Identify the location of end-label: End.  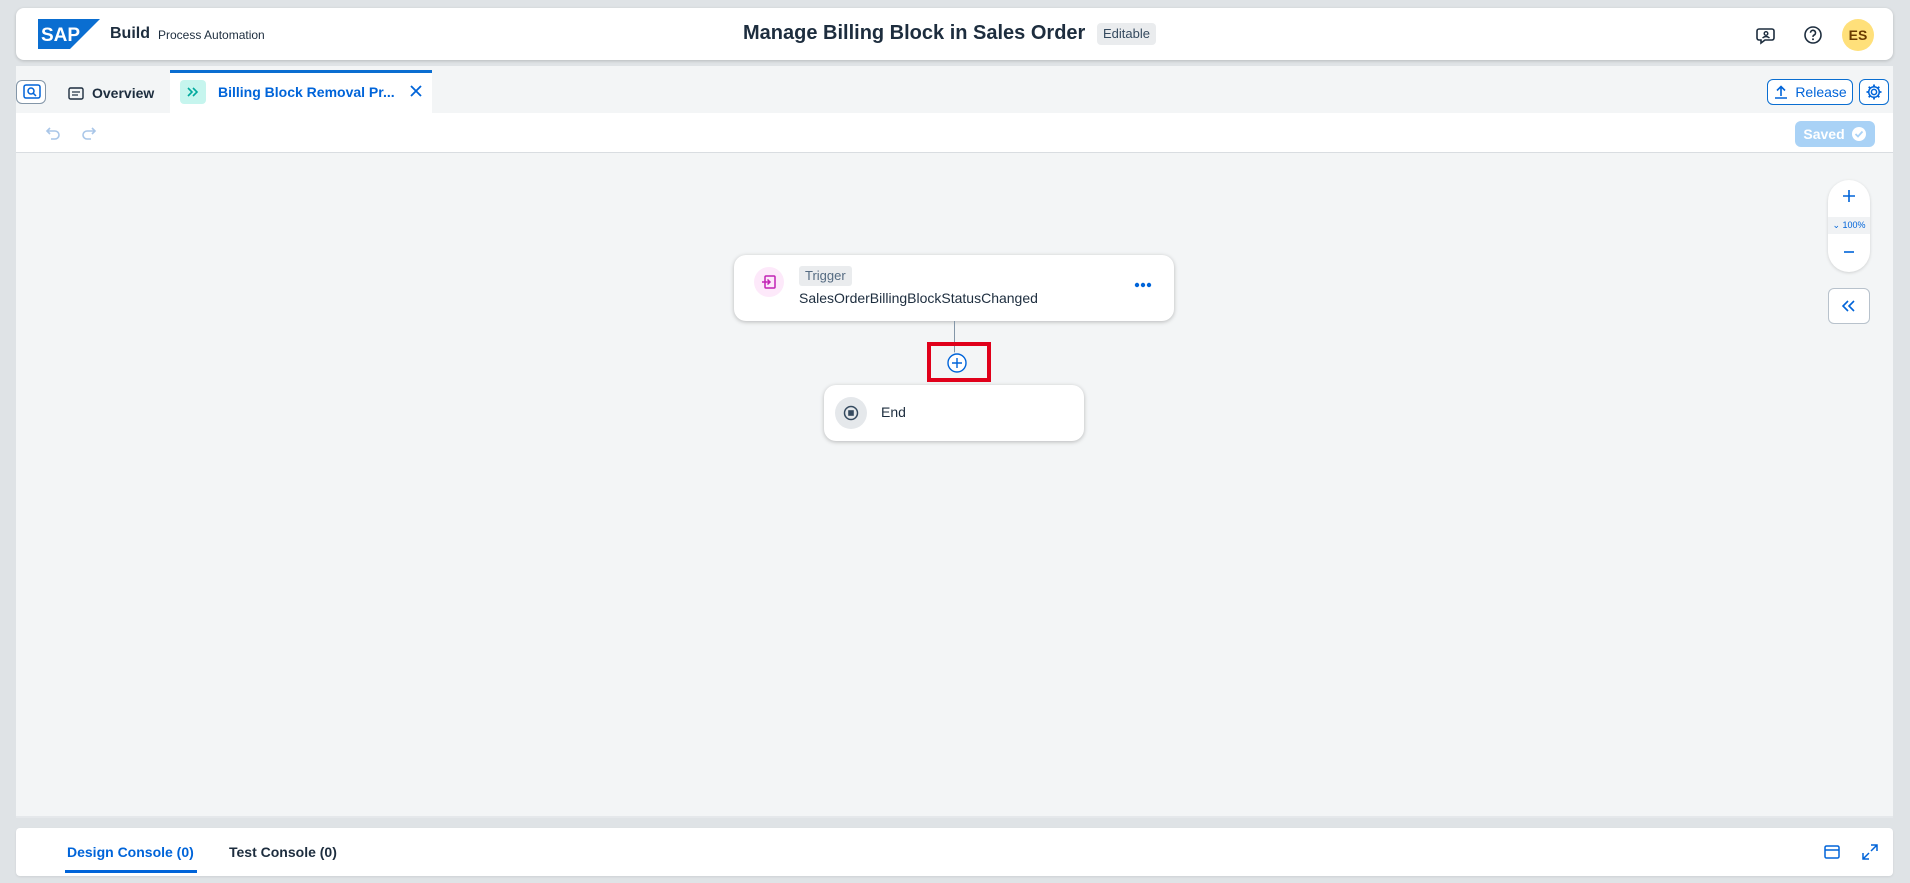
(893, 412).